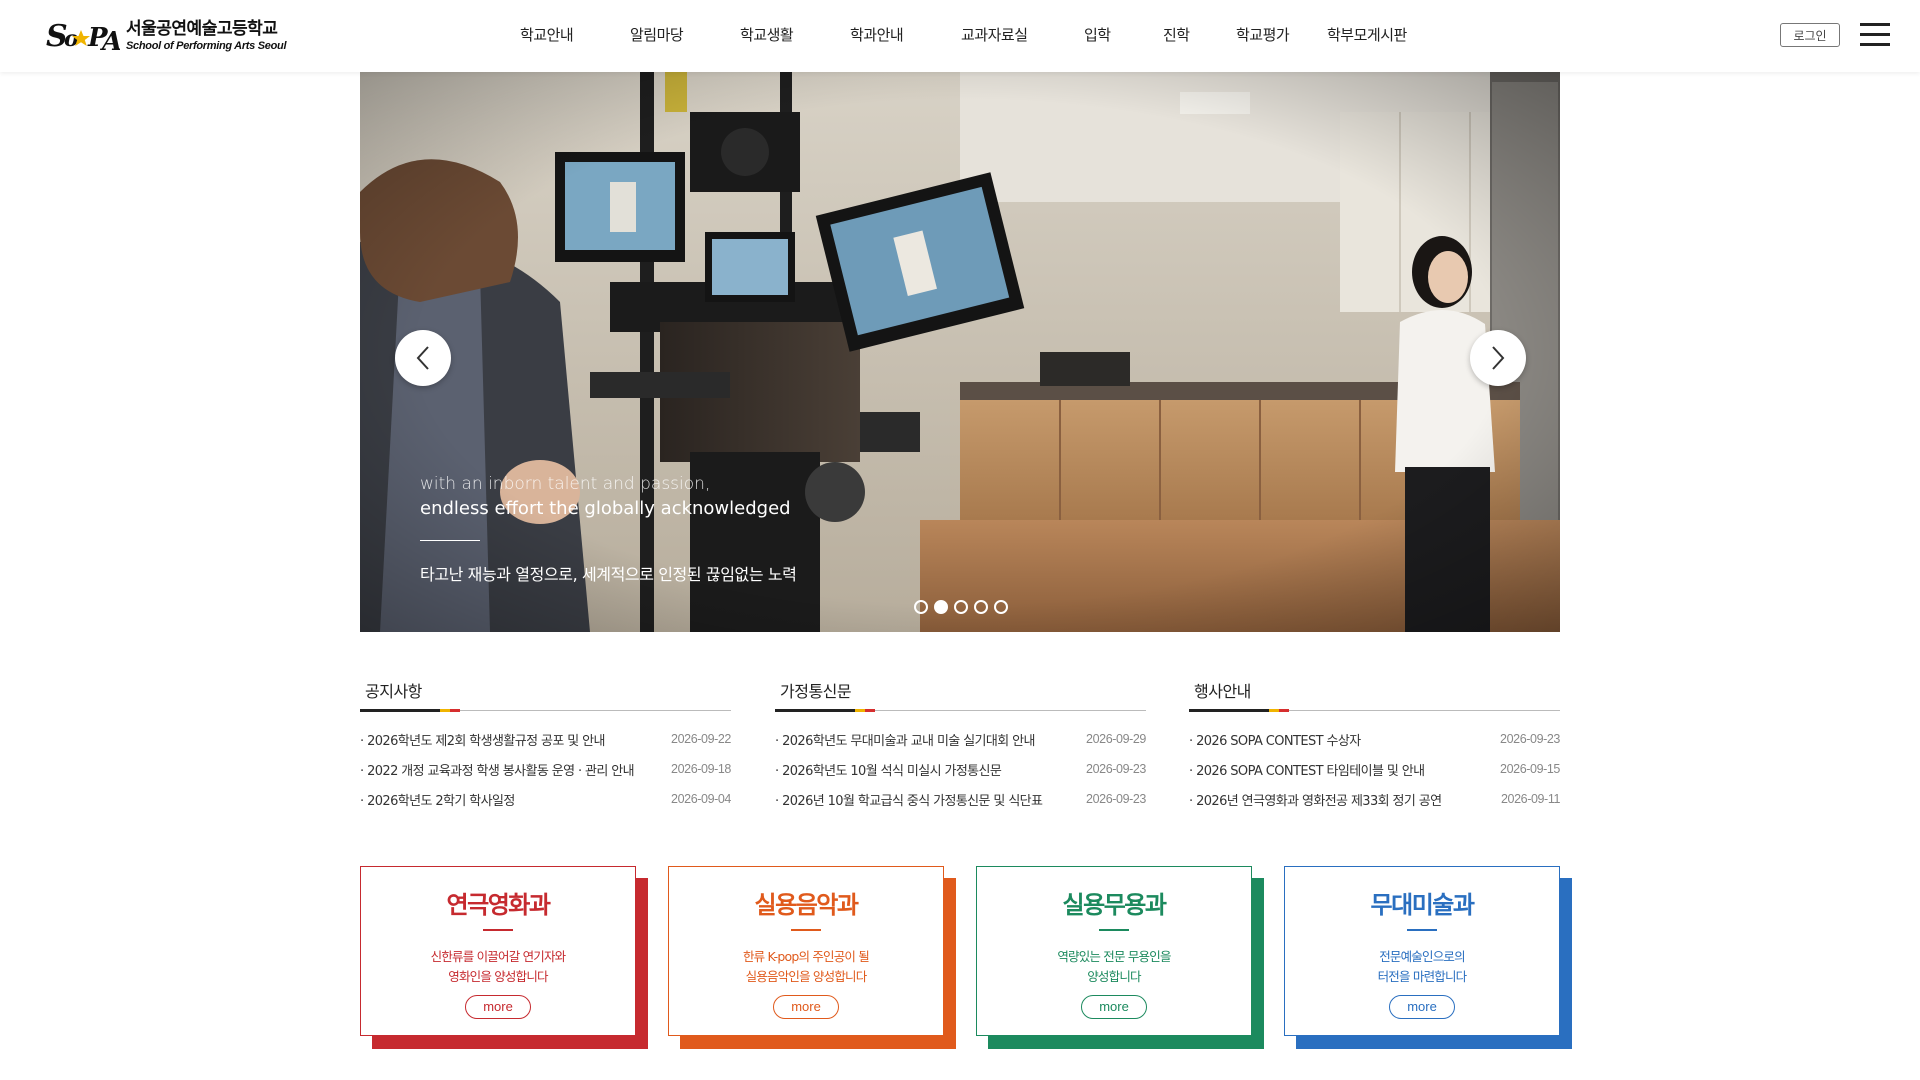  I want to click on board-list-item: · 2026학년도 무대미술과 교내 미술 실기대회 안내 2026-09-29, so click(960, 739).